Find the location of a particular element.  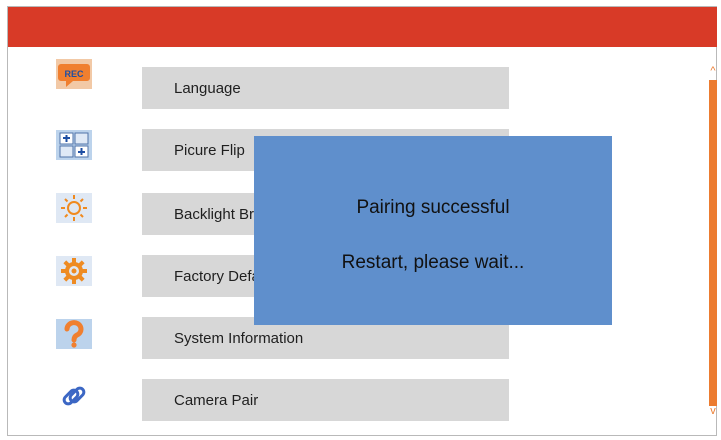

title-bar is located at coordinates (362, 27).